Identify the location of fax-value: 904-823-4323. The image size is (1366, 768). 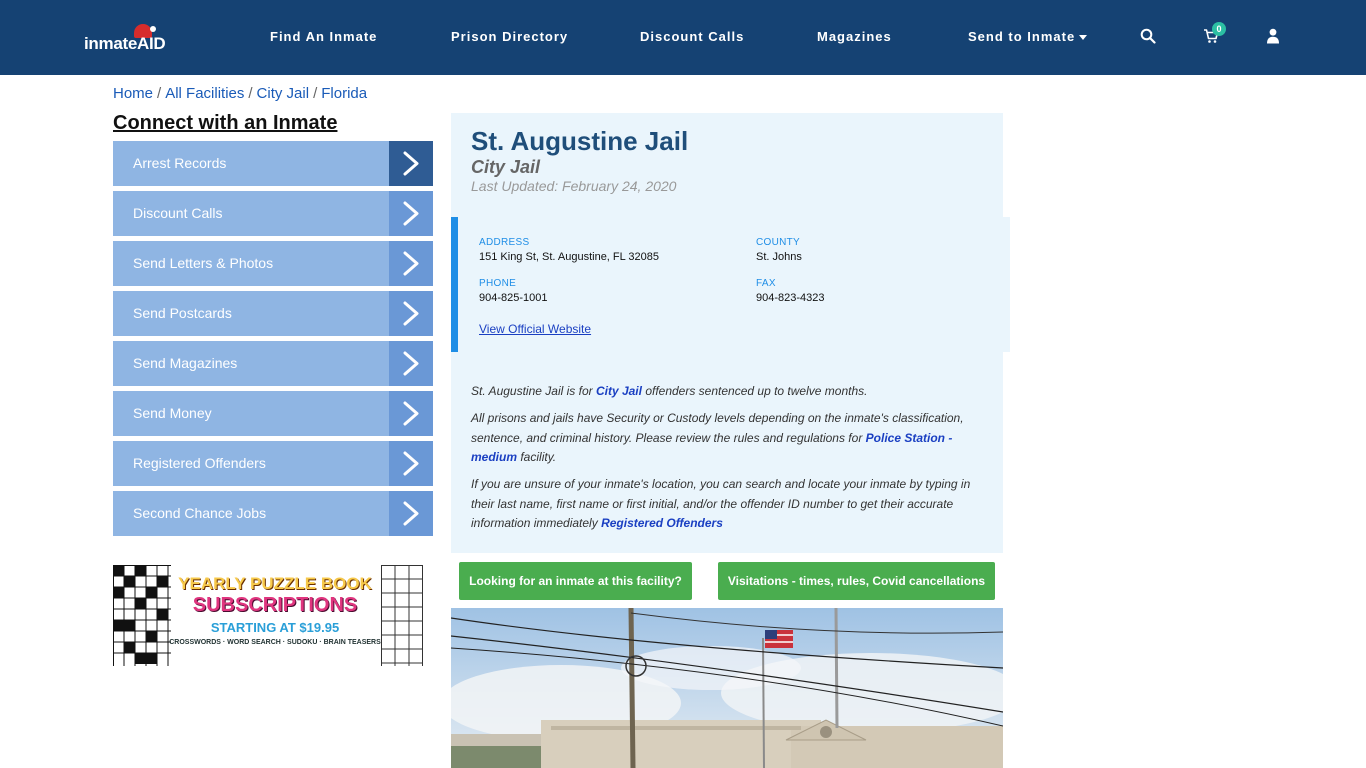
(790, 298).